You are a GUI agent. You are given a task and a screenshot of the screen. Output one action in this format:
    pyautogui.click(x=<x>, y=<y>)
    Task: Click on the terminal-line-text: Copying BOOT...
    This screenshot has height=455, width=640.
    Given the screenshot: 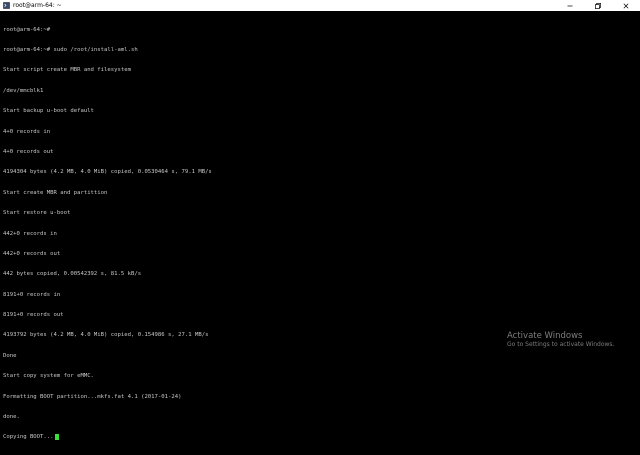 What is the action you would take?
    pyautogui.click(x=28, y=437)
    